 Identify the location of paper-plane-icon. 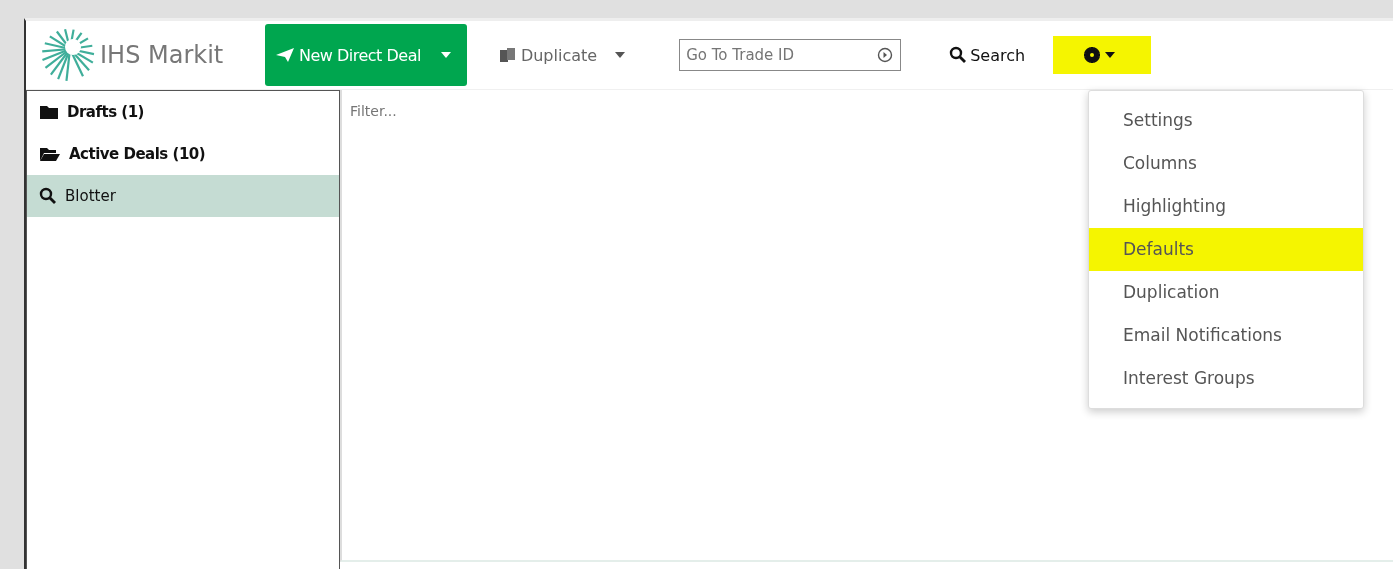
(285, 55).